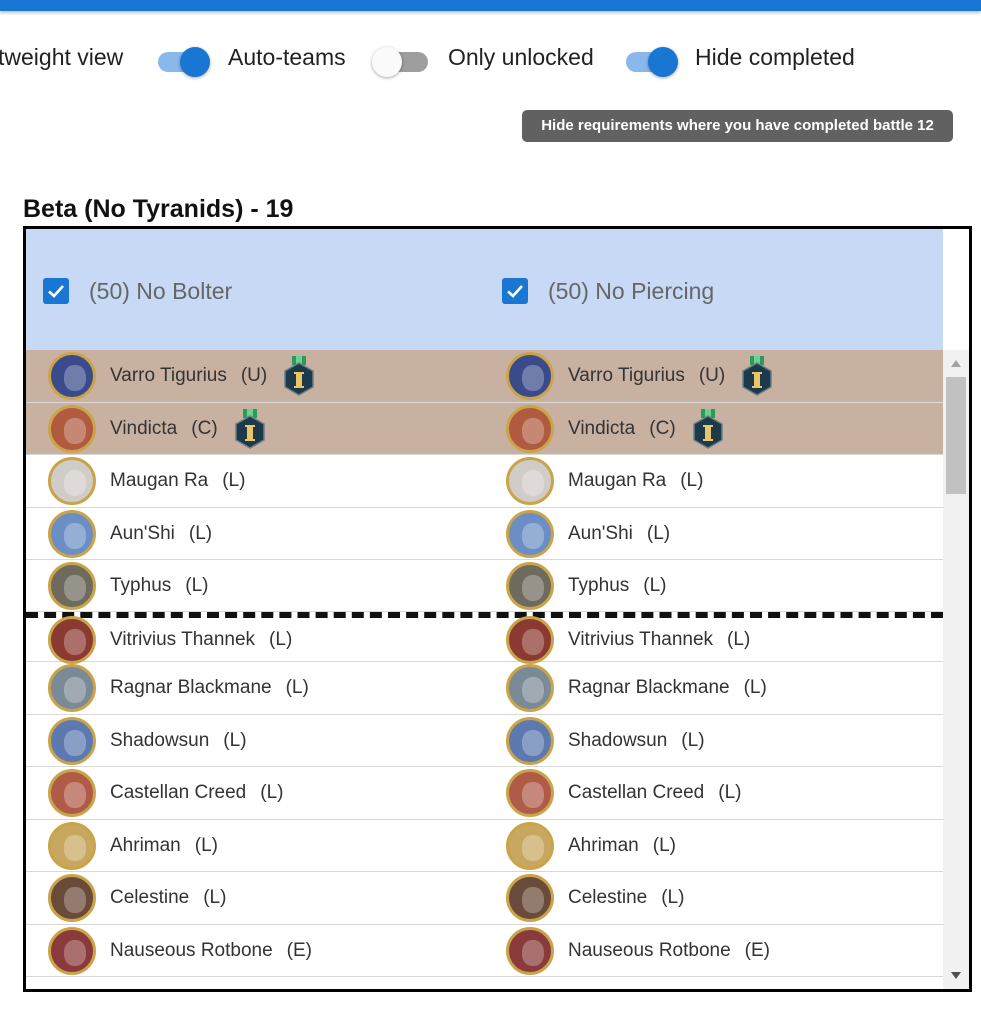 This screenshot has height=1009, width=981. What do you see at coordinates (484, 429) in the screenshot?
I see `table-row: Vindicta (C) Vindicta (C)` at bounding box center [484, 429].